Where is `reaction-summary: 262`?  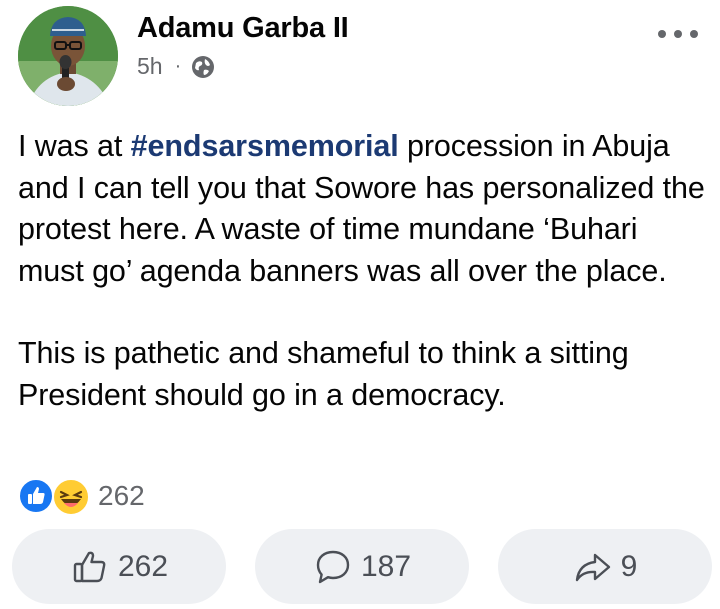 reaction-summary: 262 is located at coordinates (81, 496).